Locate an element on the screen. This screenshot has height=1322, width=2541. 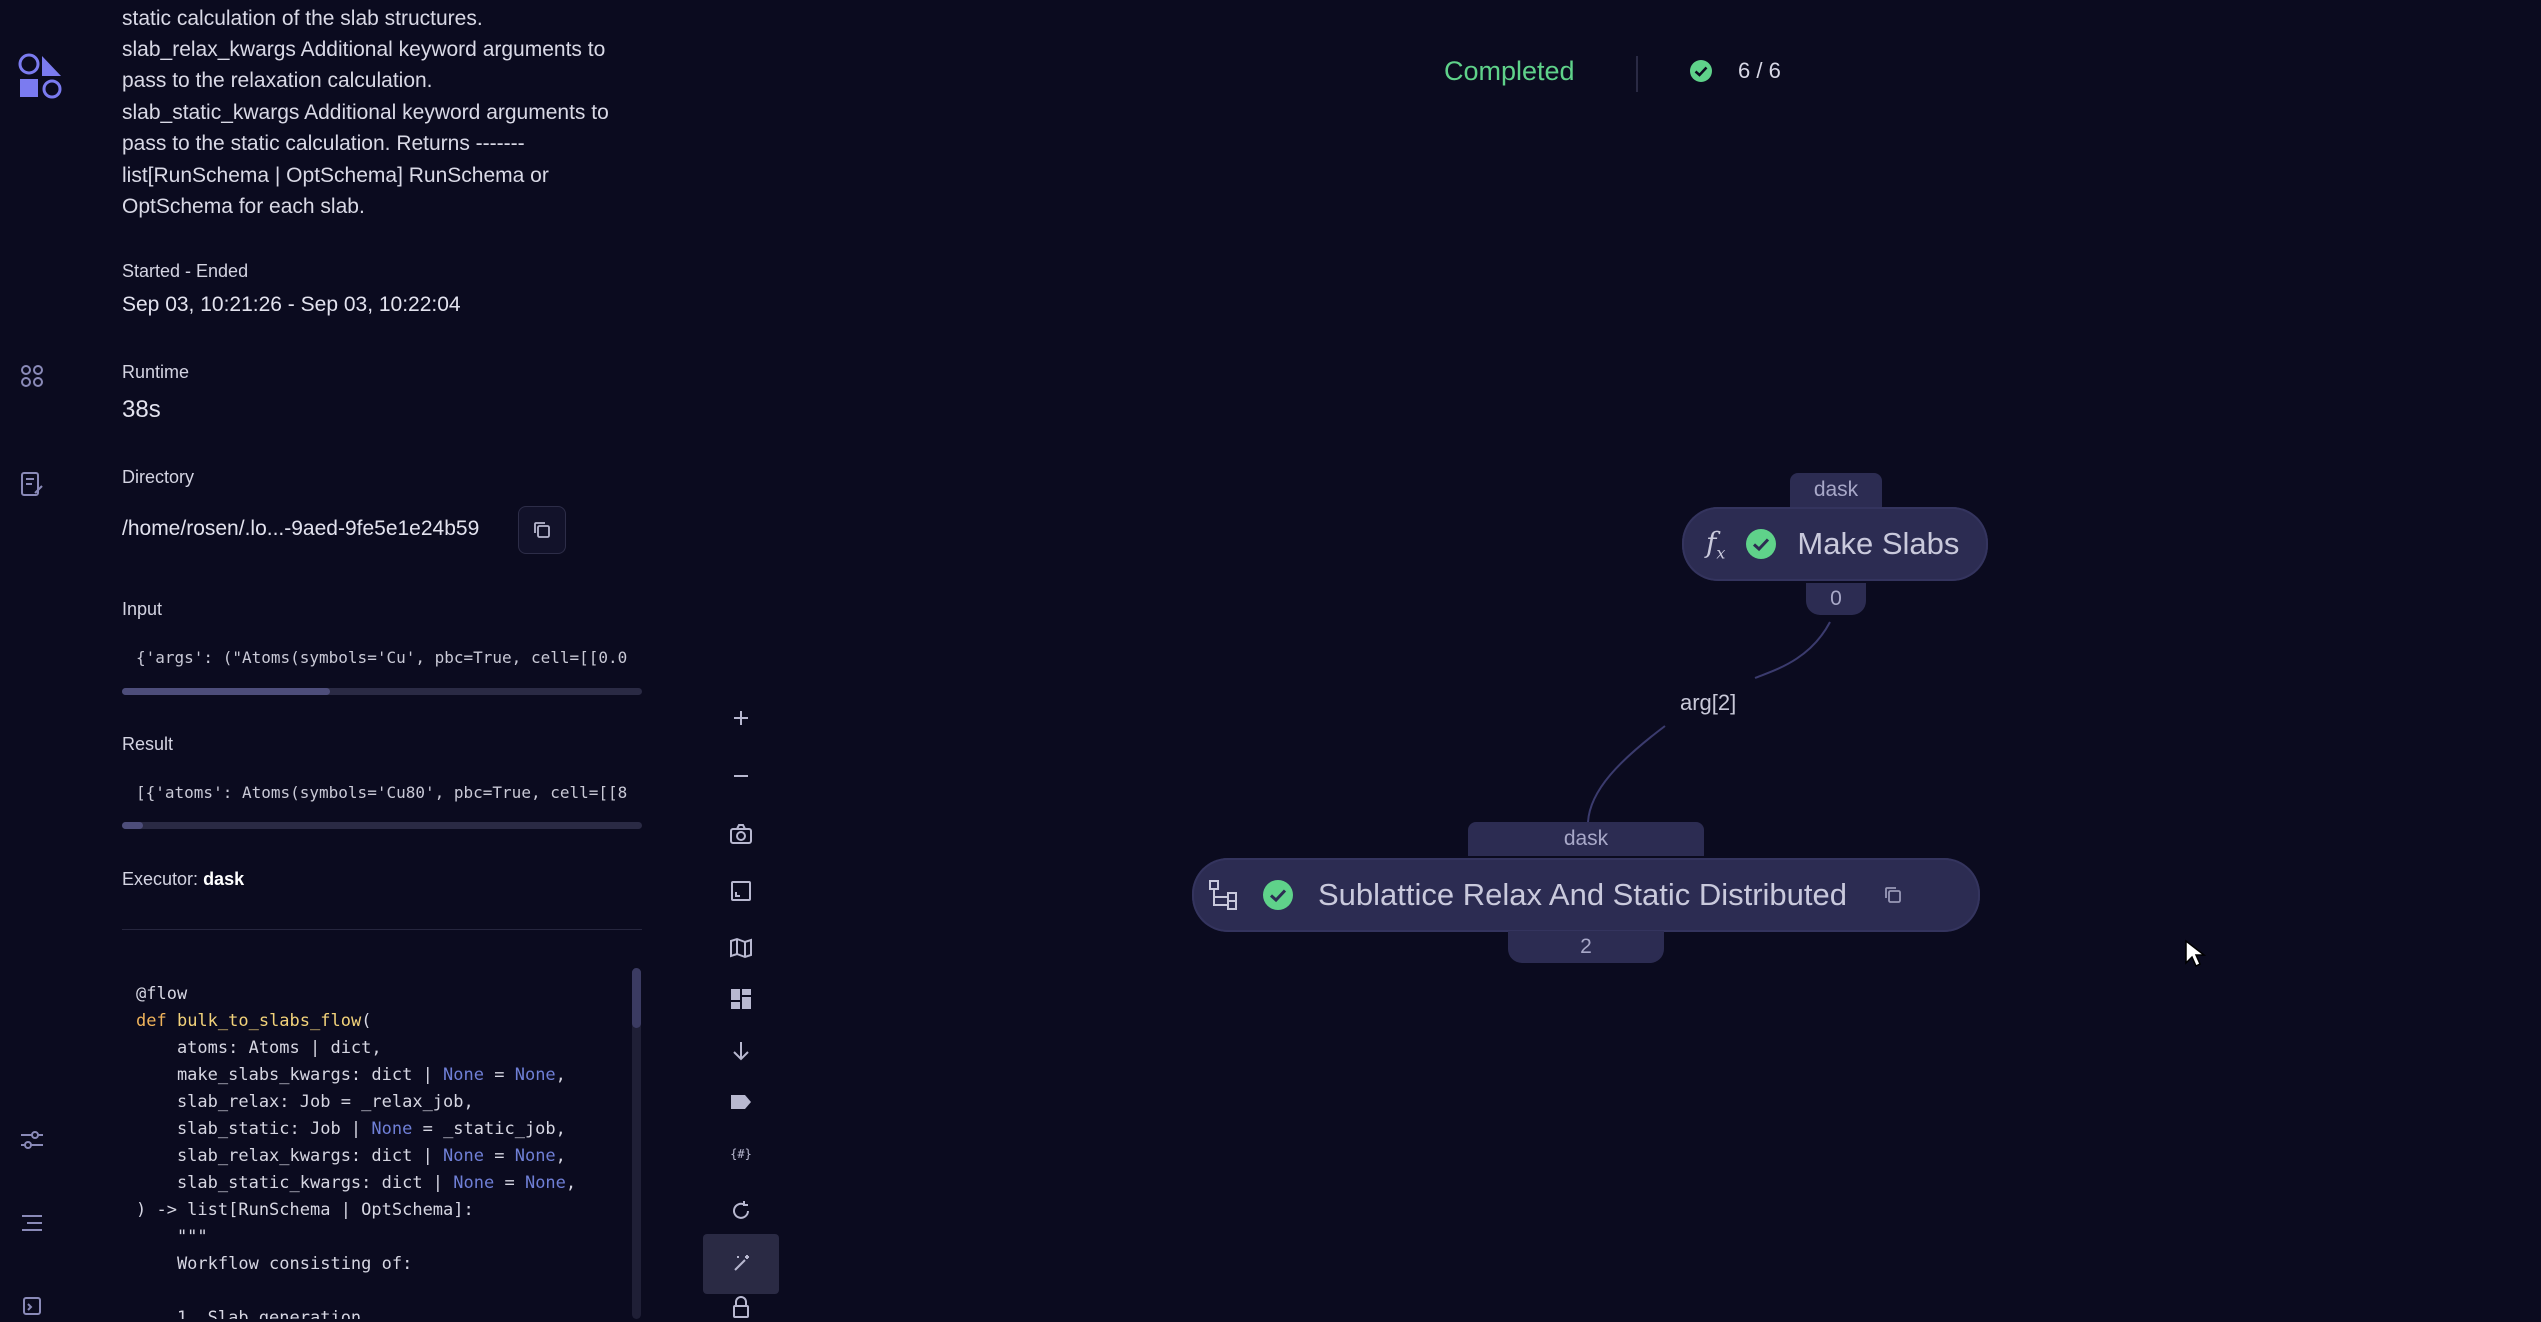
graph-node-sublattice-relax: Sublattice Relax And Static Distributed is located at coordinates (1586, 895).